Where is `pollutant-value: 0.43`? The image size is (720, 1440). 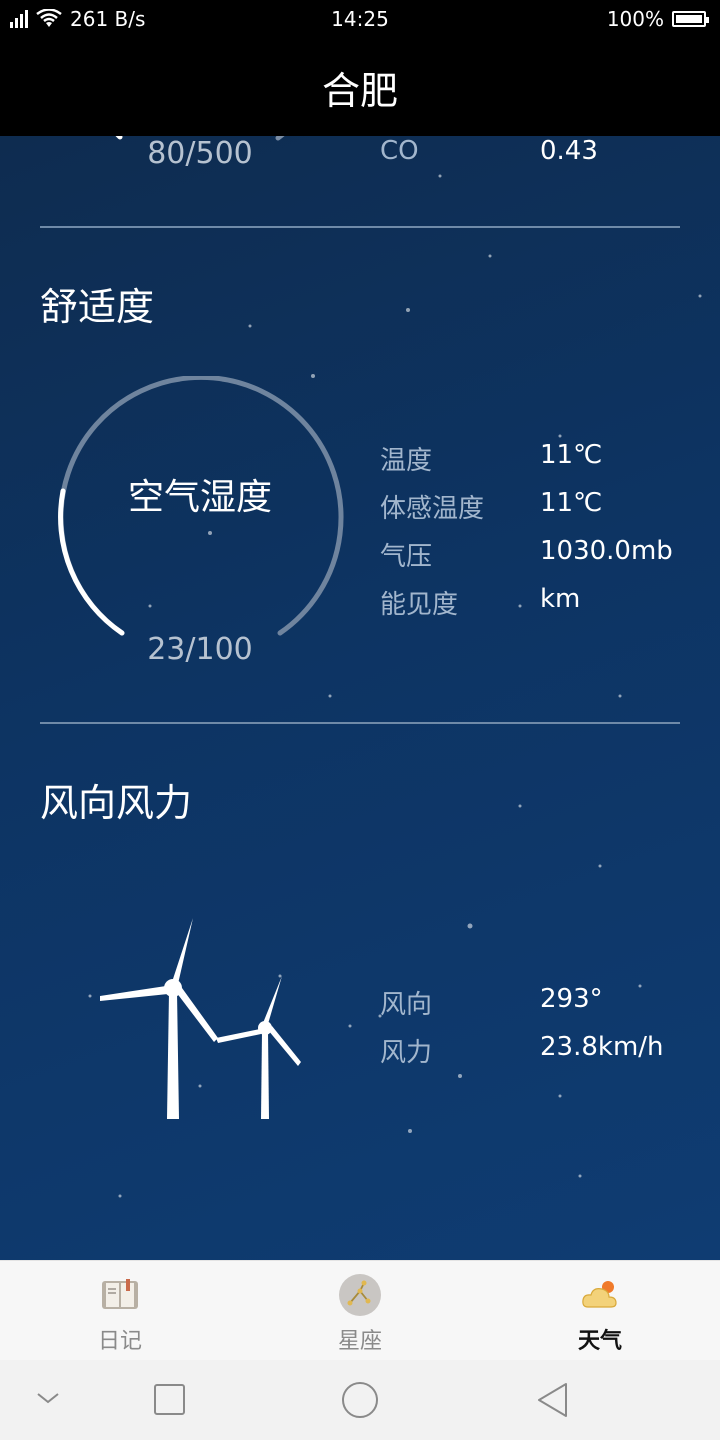 pollutant-value: 0.43 is located at coordinates (569, 151).